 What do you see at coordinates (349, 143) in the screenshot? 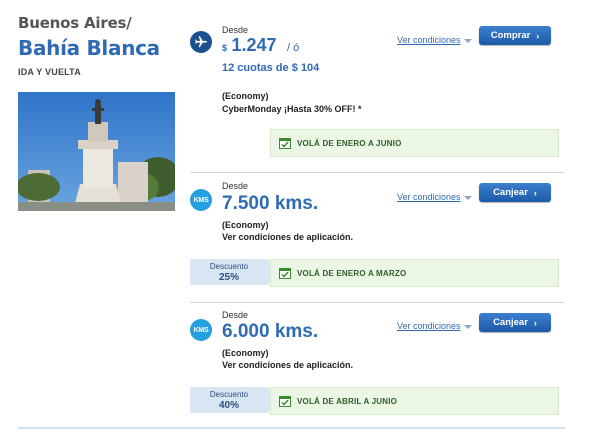
I see `travel-period: VOLÁ DE ENERO A JUNIO` at bounding box center [349, 143].